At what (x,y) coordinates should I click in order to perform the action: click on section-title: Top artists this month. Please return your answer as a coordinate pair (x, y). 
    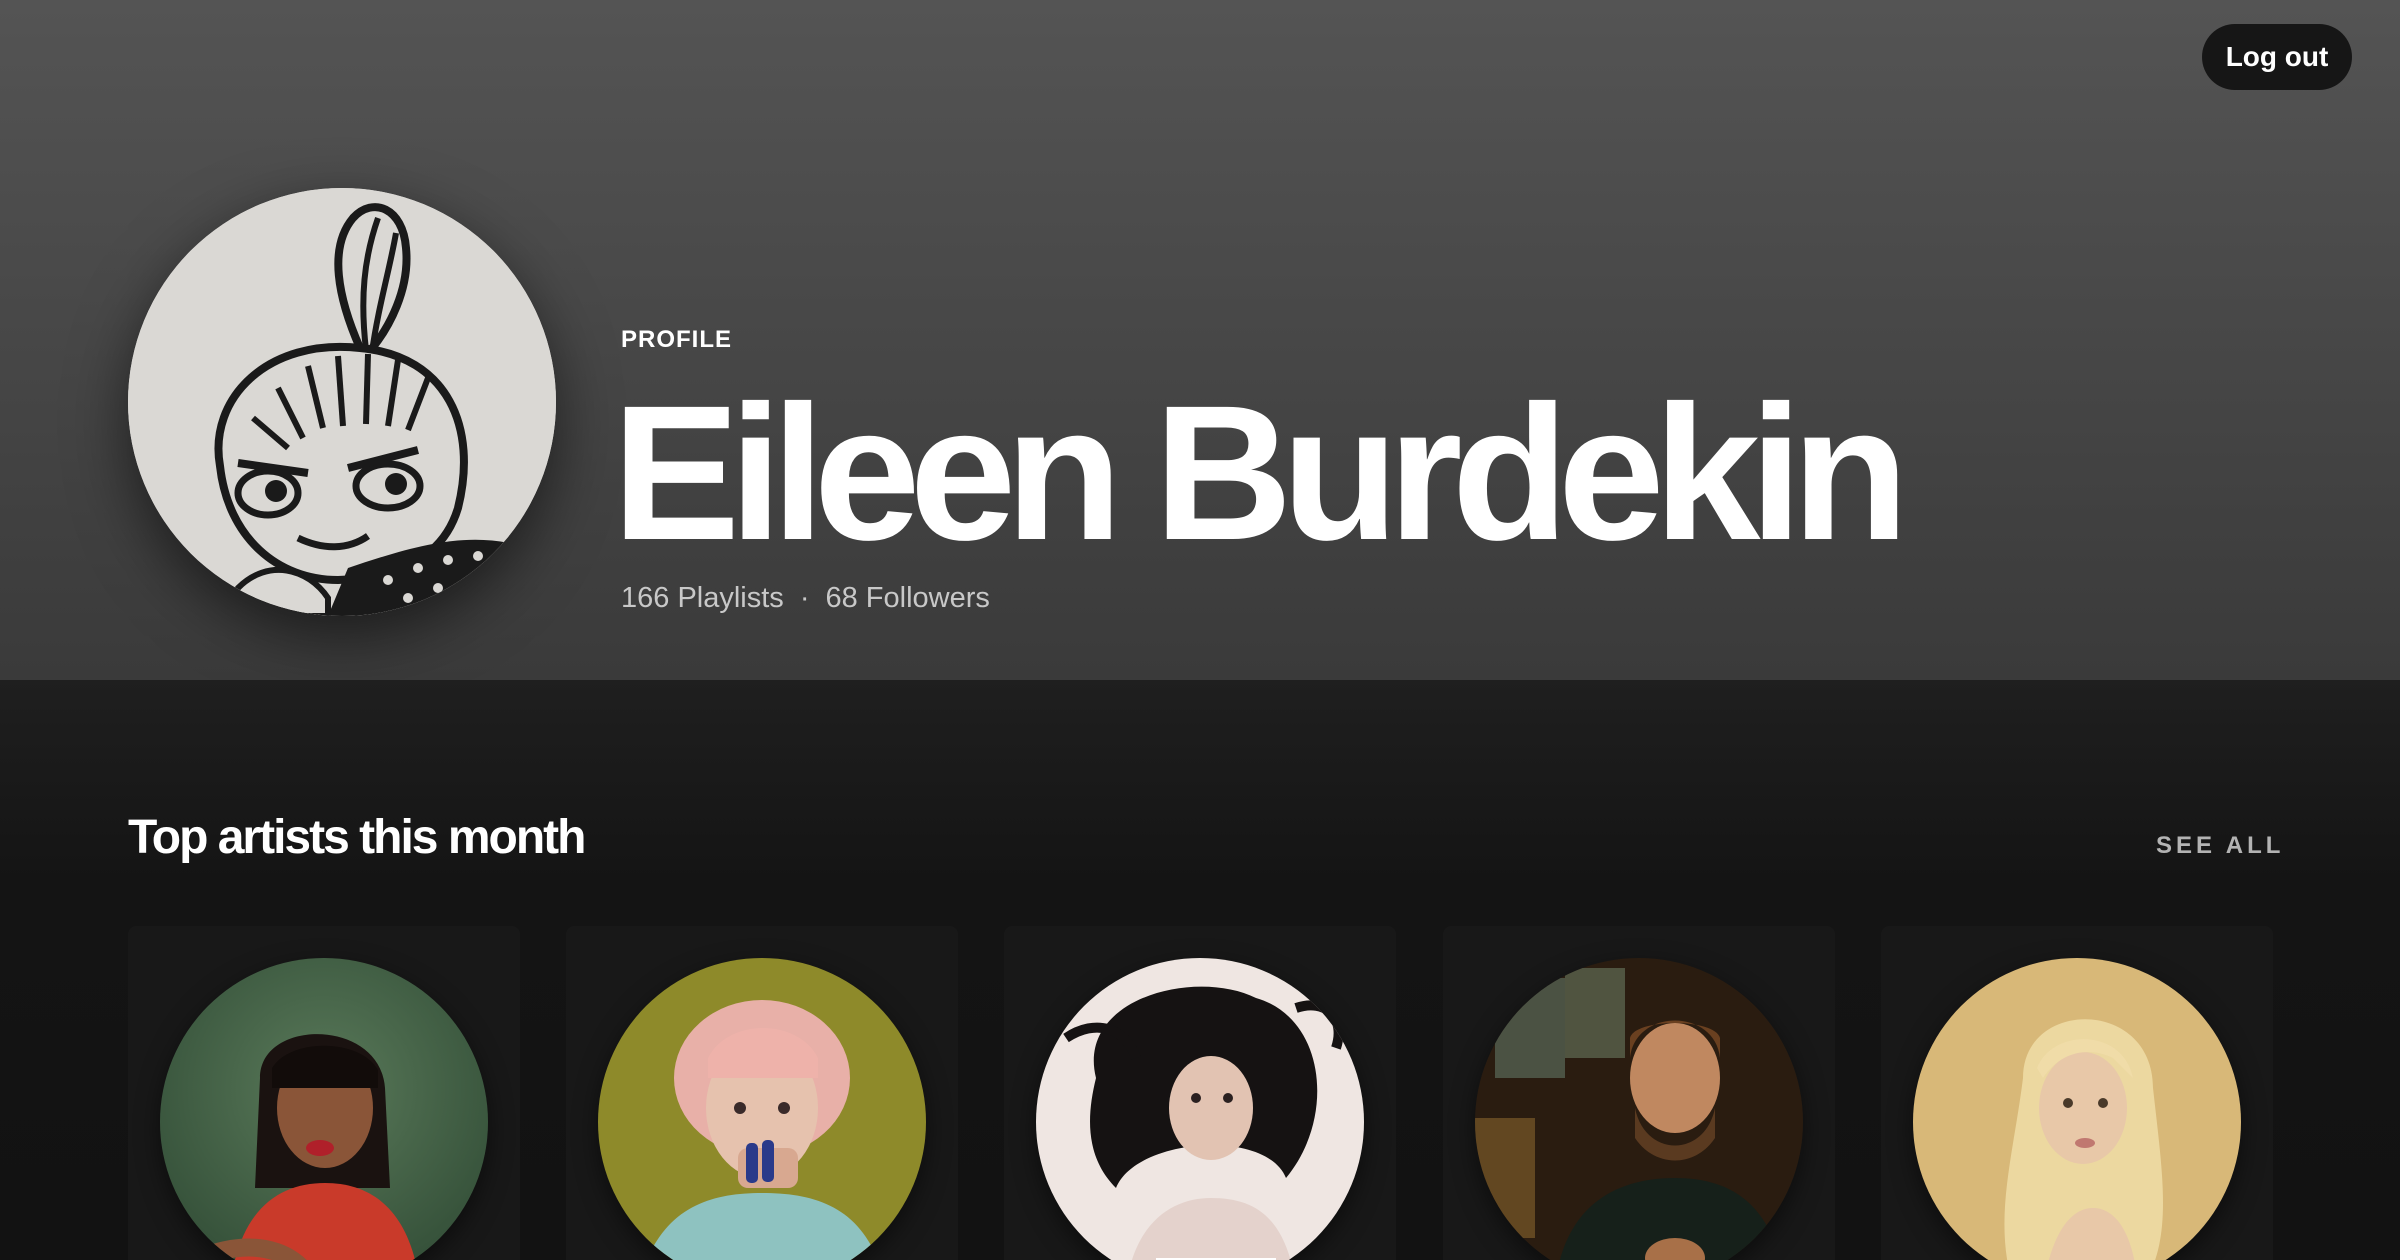
    Looking at the image, I should click on (357, 837).